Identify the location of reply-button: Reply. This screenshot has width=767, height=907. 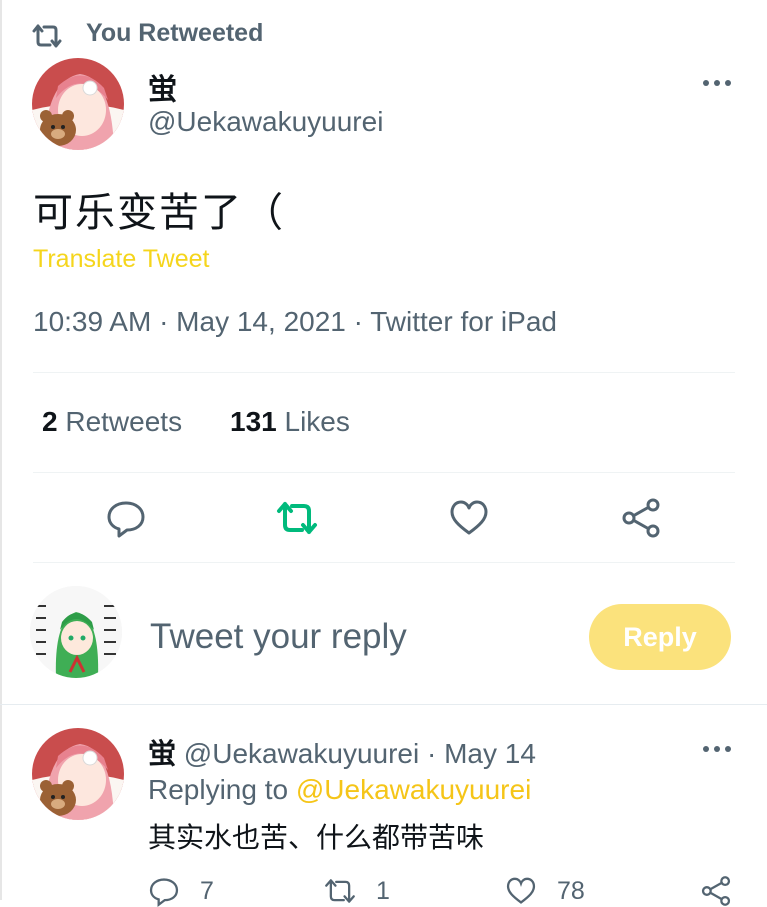
(660, 637).